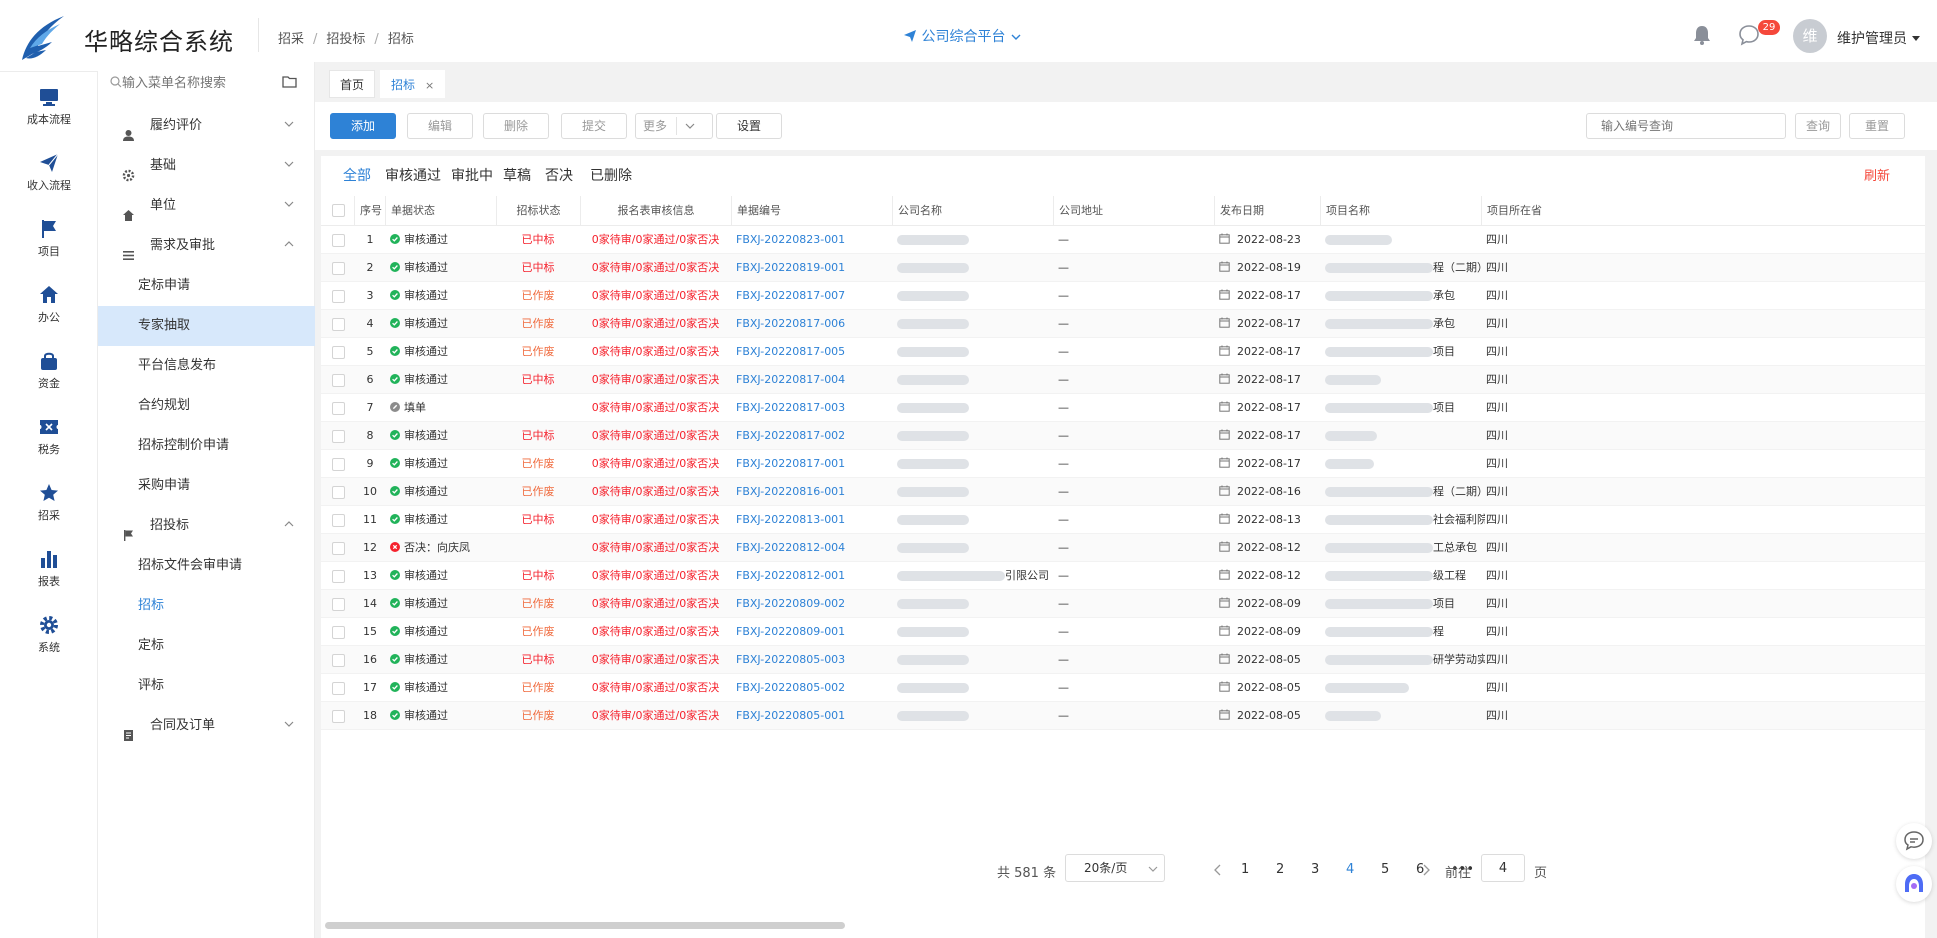 This screenshot has width=1937, height=938. I want to click on doc-code-link: FBXJ-20220813-001, so click(790, 520).